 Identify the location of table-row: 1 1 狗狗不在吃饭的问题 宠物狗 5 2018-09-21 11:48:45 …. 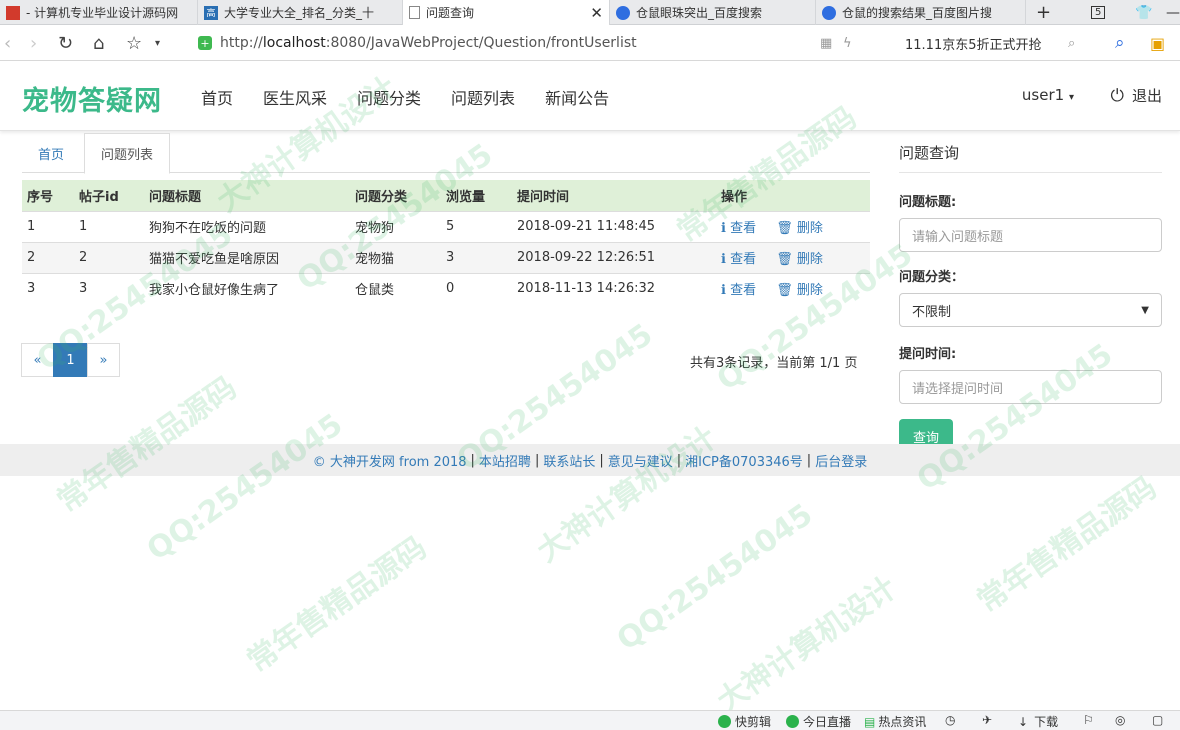
(446, 226).